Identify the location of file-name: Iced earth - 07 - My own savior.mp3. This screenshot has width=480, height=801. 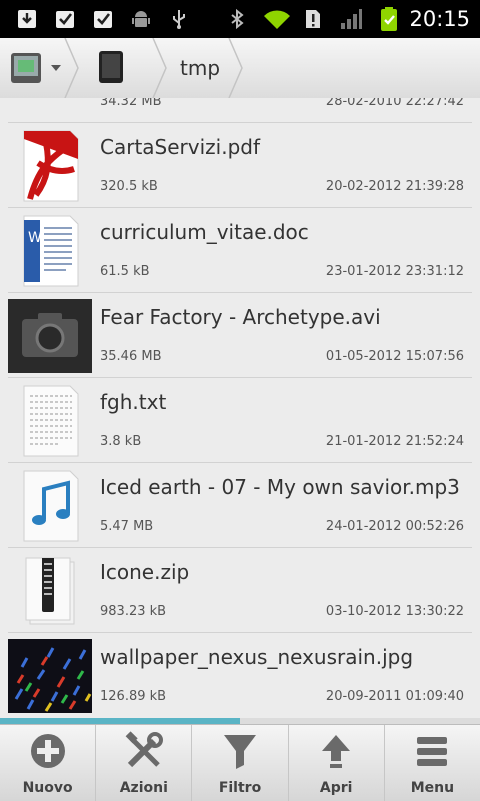
(280, 487).